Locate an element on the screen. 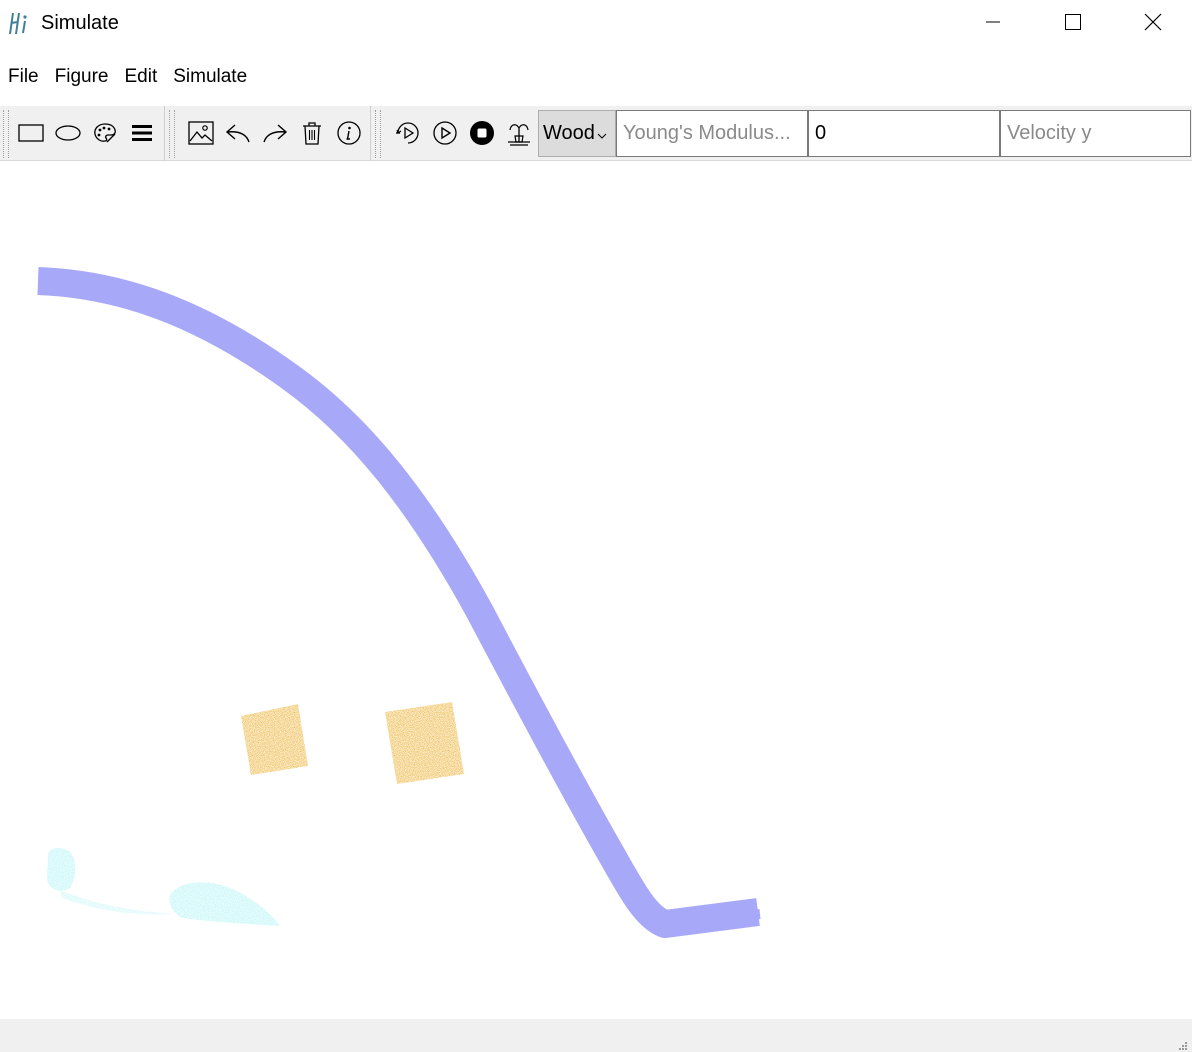 Image resolution: width=1192 pixels, height=1052 pixels. simulation-tools is located at coordinates (463, 133).